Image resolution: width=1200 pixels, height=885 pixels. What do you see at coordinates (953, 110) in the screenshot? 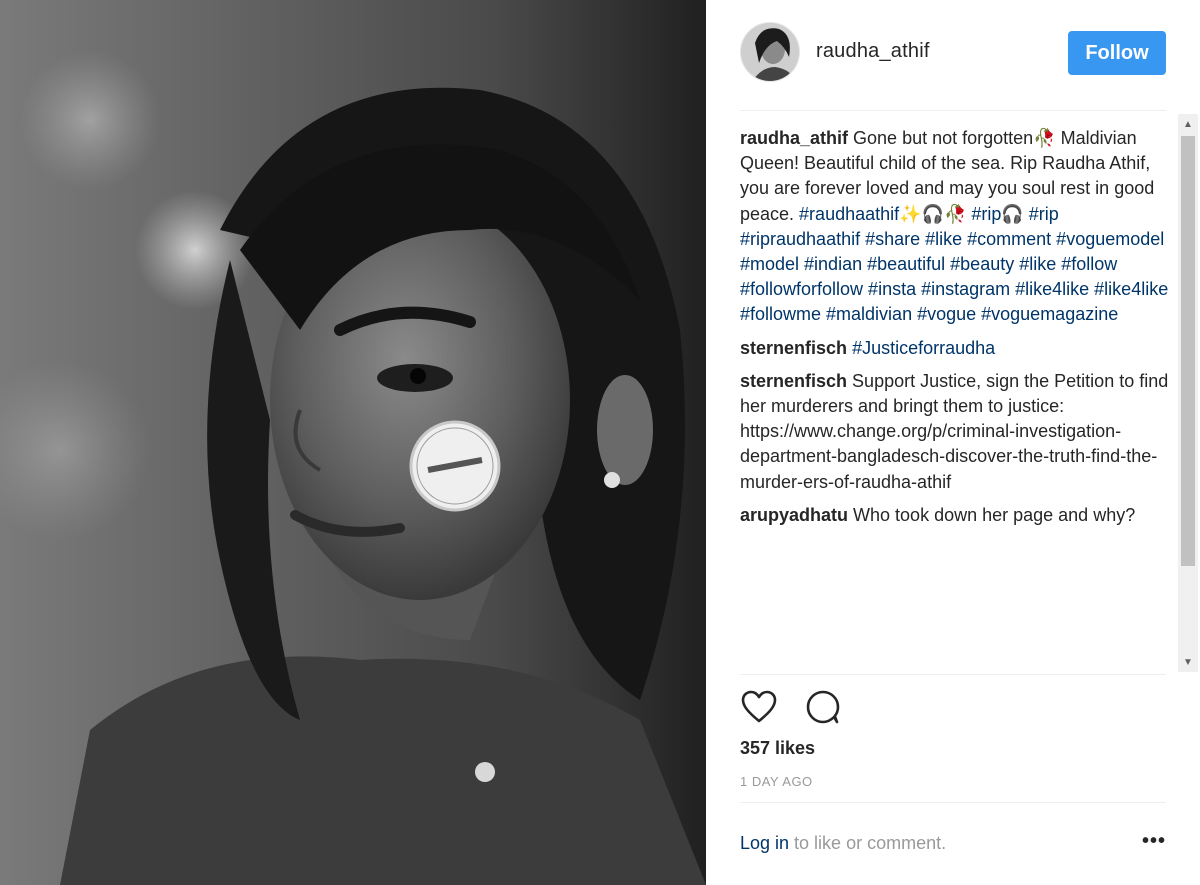
I see `header-divider` at bounding box center [953, 110].